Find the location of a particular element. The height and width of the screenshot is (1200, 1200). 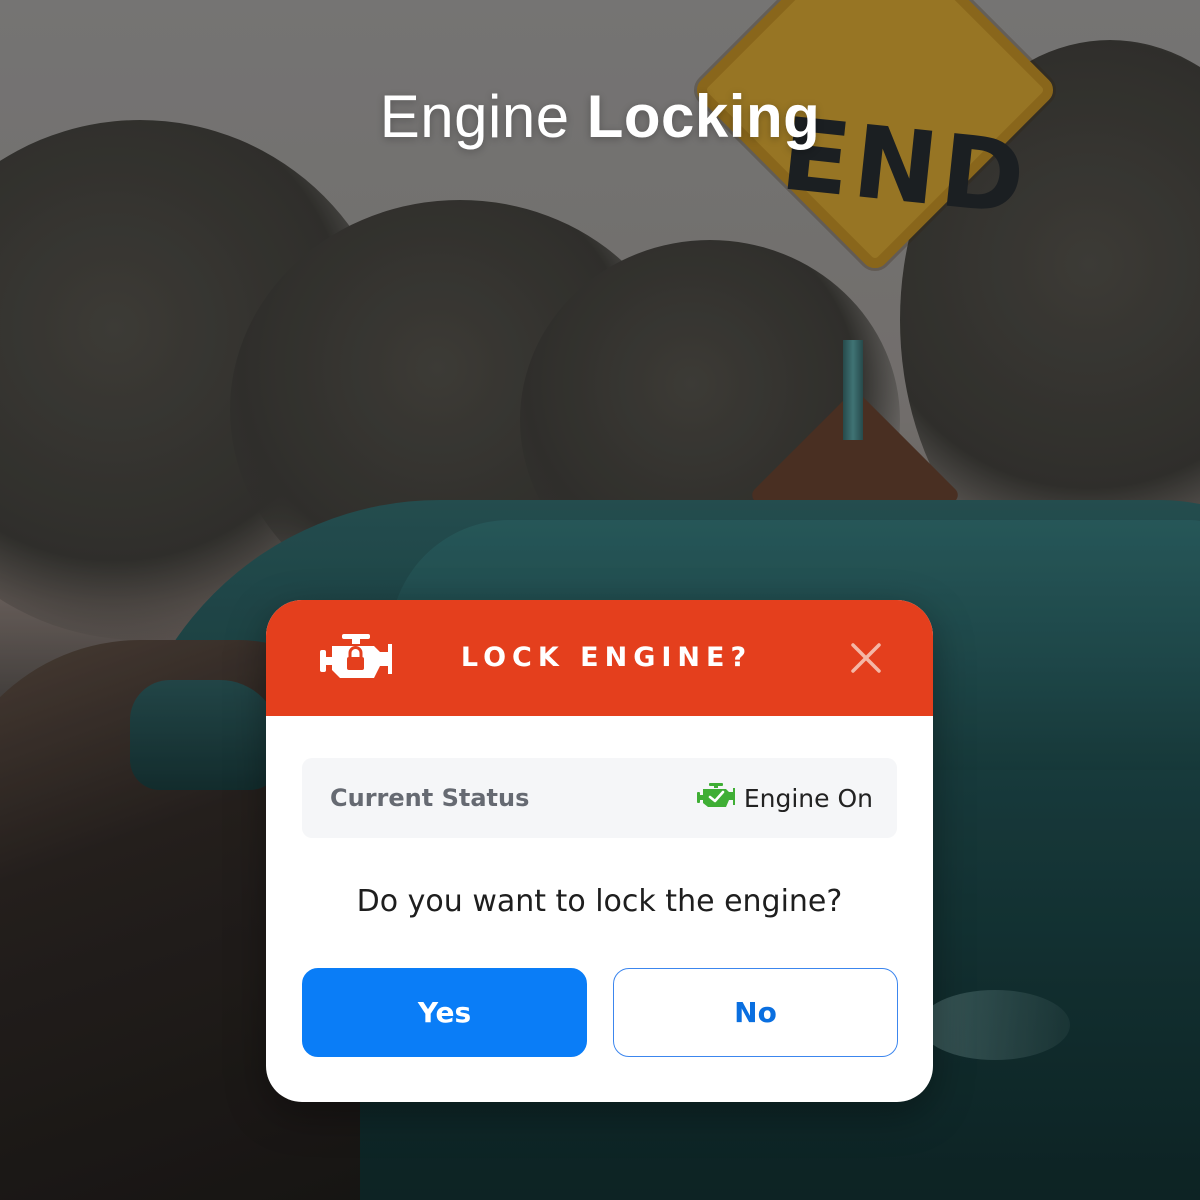

yes-button: Yes is located at coordinates (444, 1012).